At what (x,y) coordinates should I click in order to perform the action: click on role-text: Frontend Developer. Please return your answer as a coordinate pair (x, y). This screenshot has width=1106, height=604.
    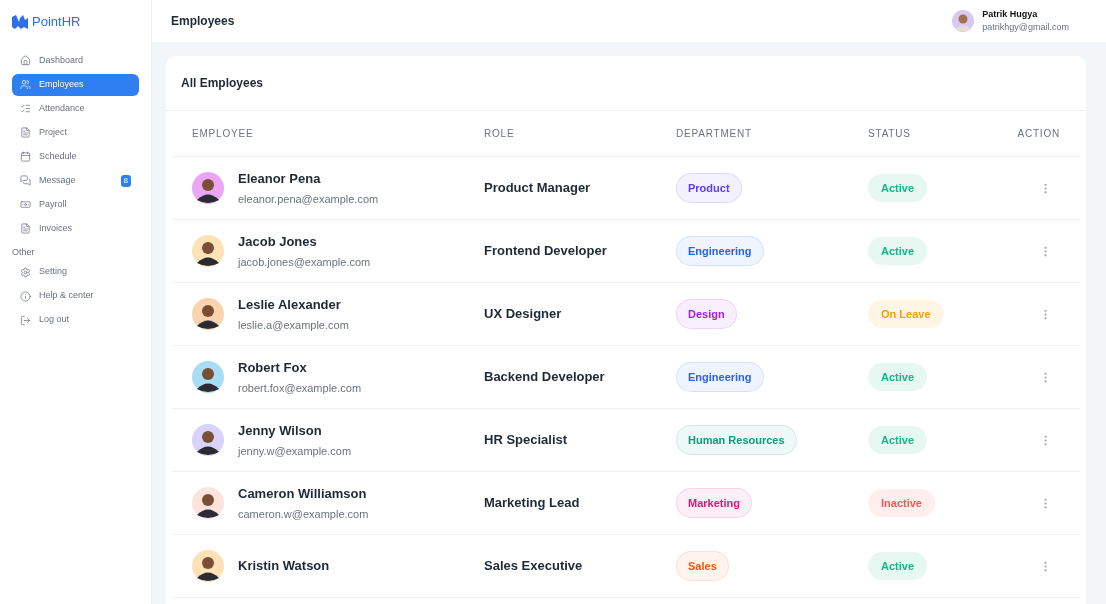
    Looking at the image, I should click on (546, 251).